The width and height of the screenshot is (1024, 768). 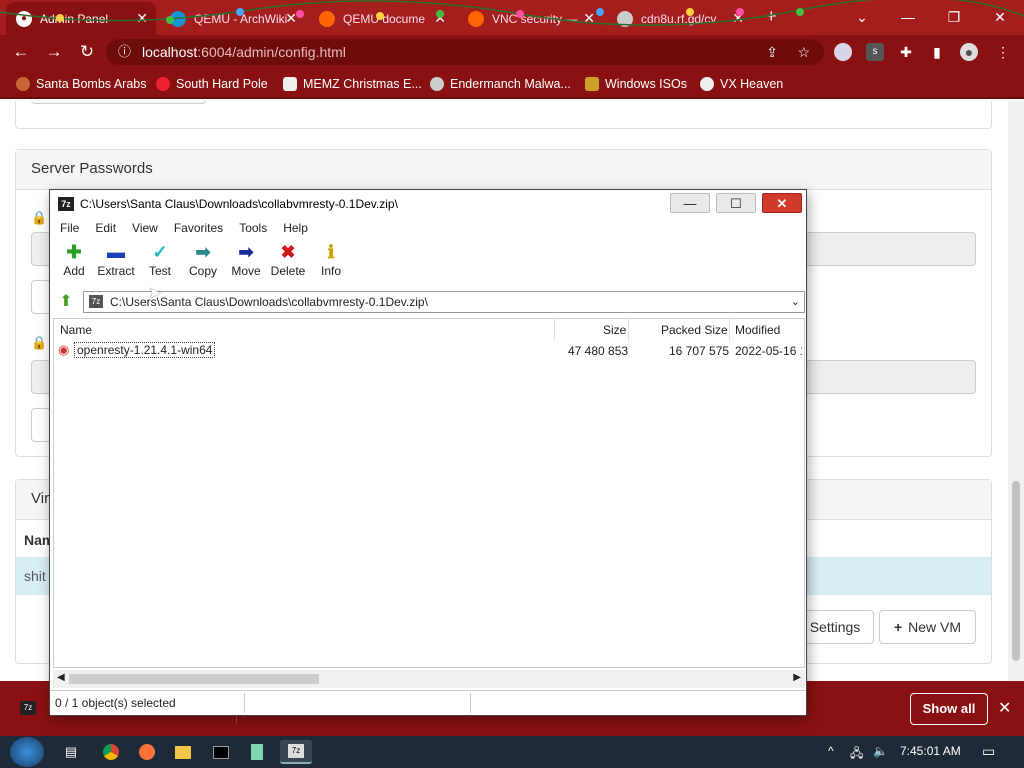 What do you see at coordinates (198, 228) in the screenshot?
I see `menu-favorites: Favorites` at bounding box center [198, 228].